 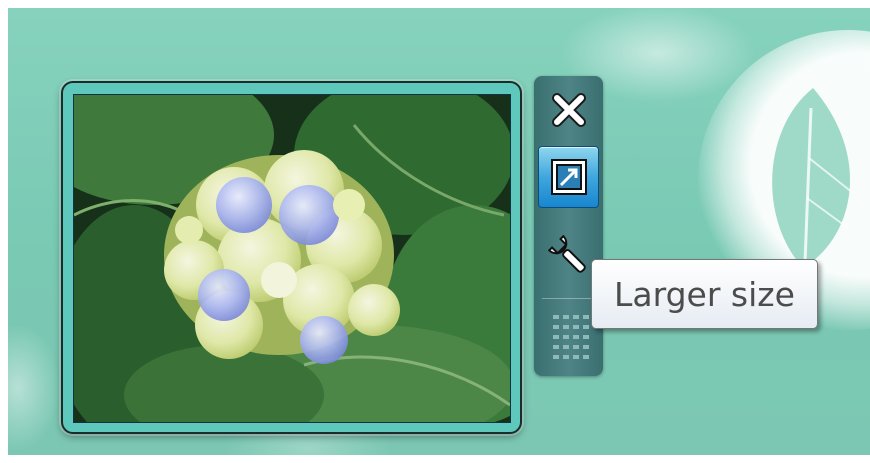 I want to click on larger-size-tooltip: Larger size, so click(x=704, y=294).